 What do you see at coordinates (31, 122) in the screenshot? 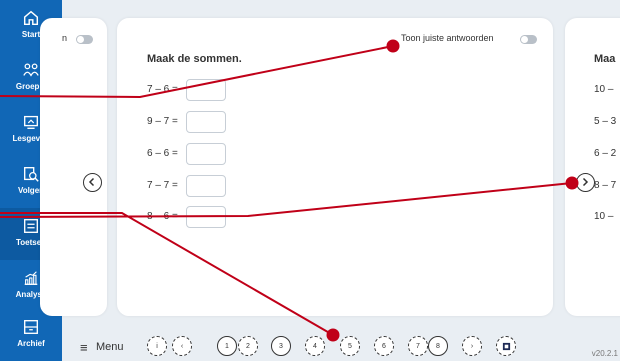
I see `teach-icon` at bounding box center [31, 122].